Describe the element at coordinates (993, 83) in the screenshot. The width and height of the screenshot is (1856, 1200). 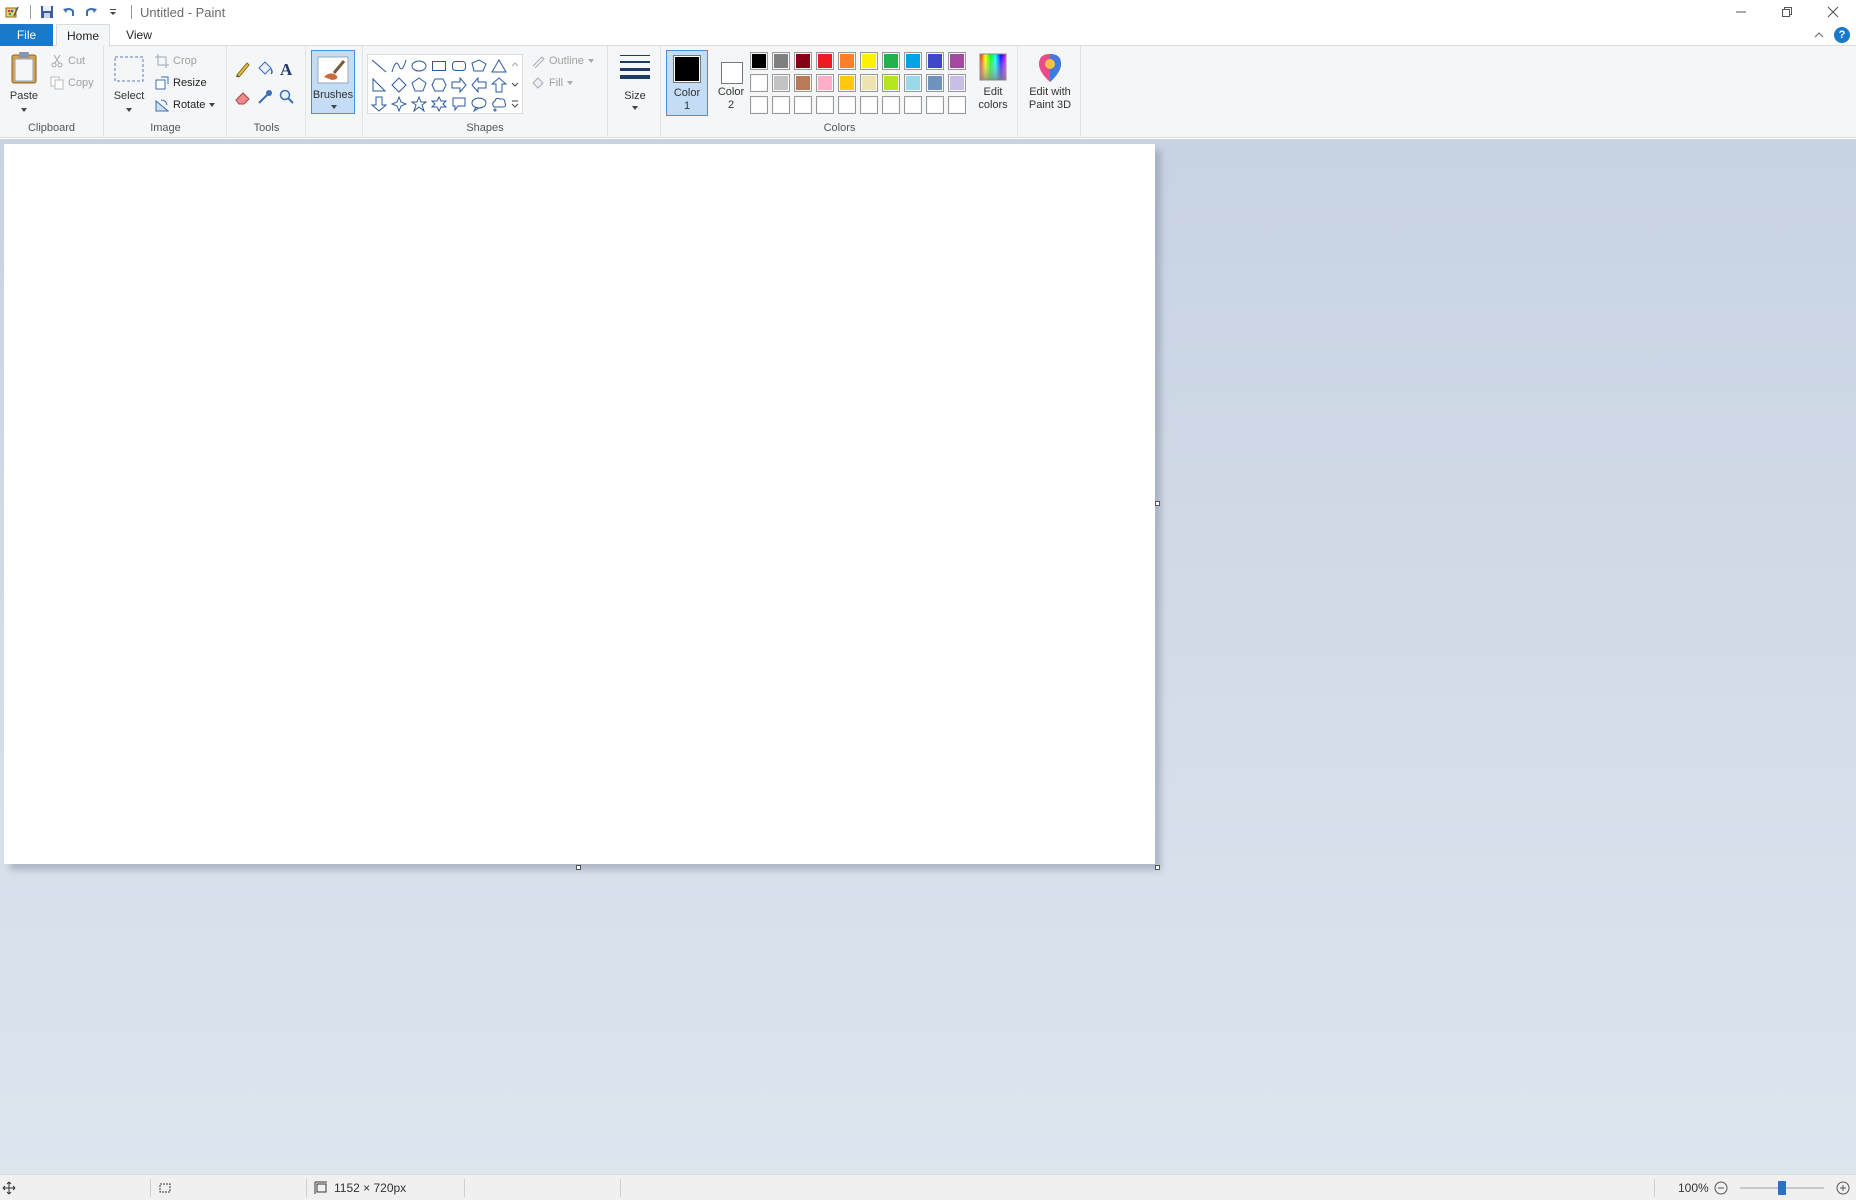
I see `edit-colors-button: Edit colors` at that location.